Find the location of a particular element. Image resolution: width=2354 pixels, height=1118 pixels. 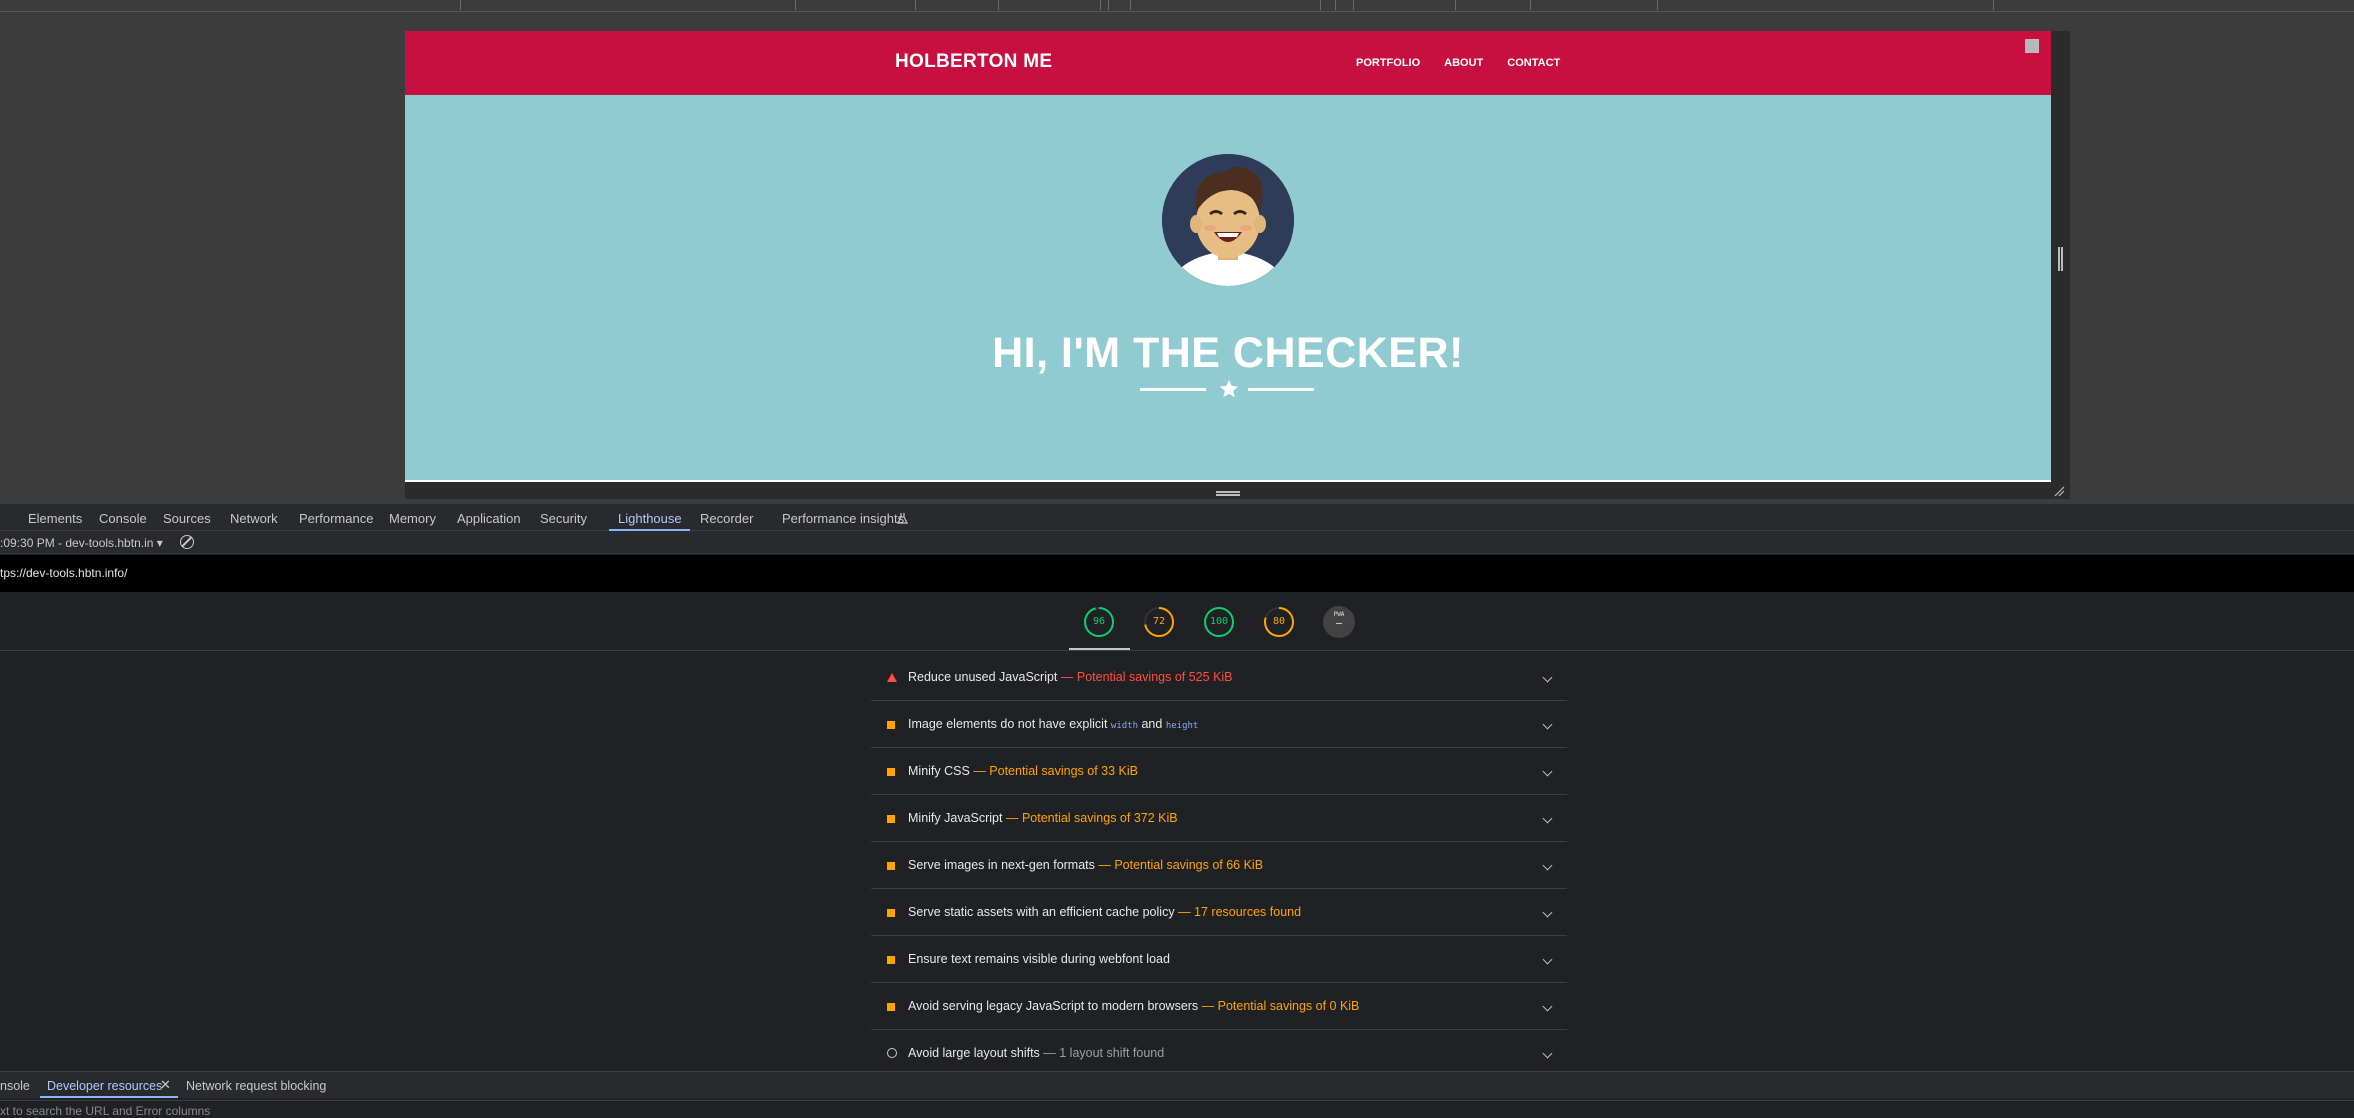

audit-title: Avoid large layout shifts is located at coordinates (974, 1053).